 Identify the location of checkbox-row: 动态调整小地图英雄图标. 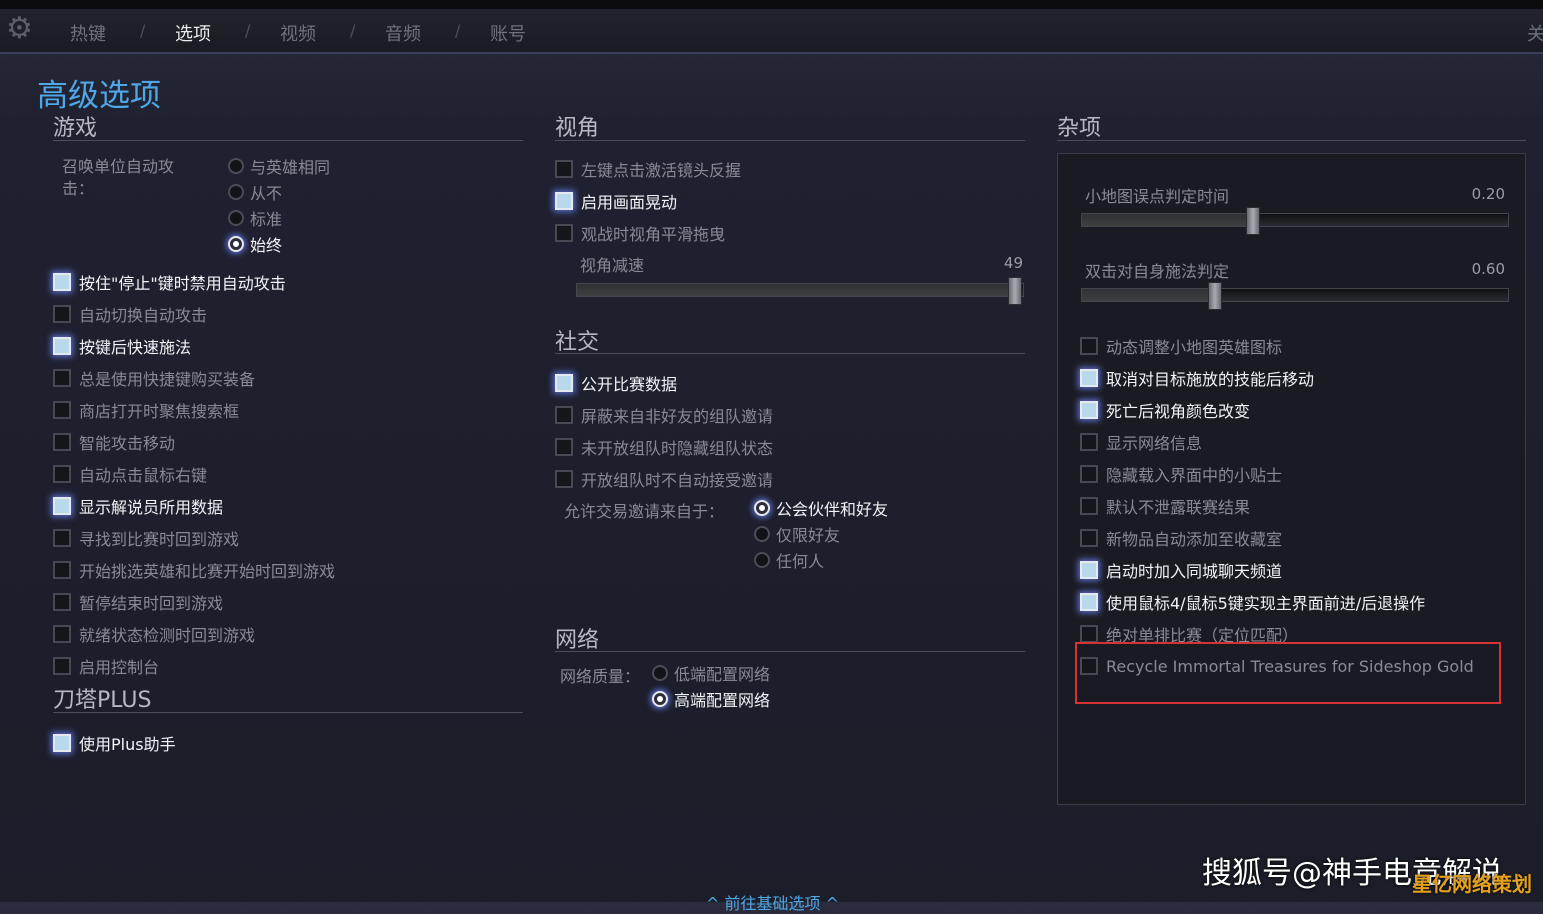
(1181, 346).